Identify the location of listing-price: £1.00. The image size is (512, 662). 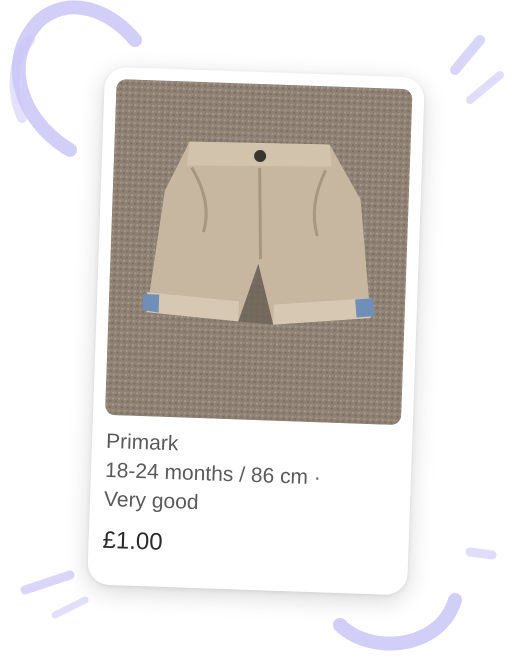
(133, 541).